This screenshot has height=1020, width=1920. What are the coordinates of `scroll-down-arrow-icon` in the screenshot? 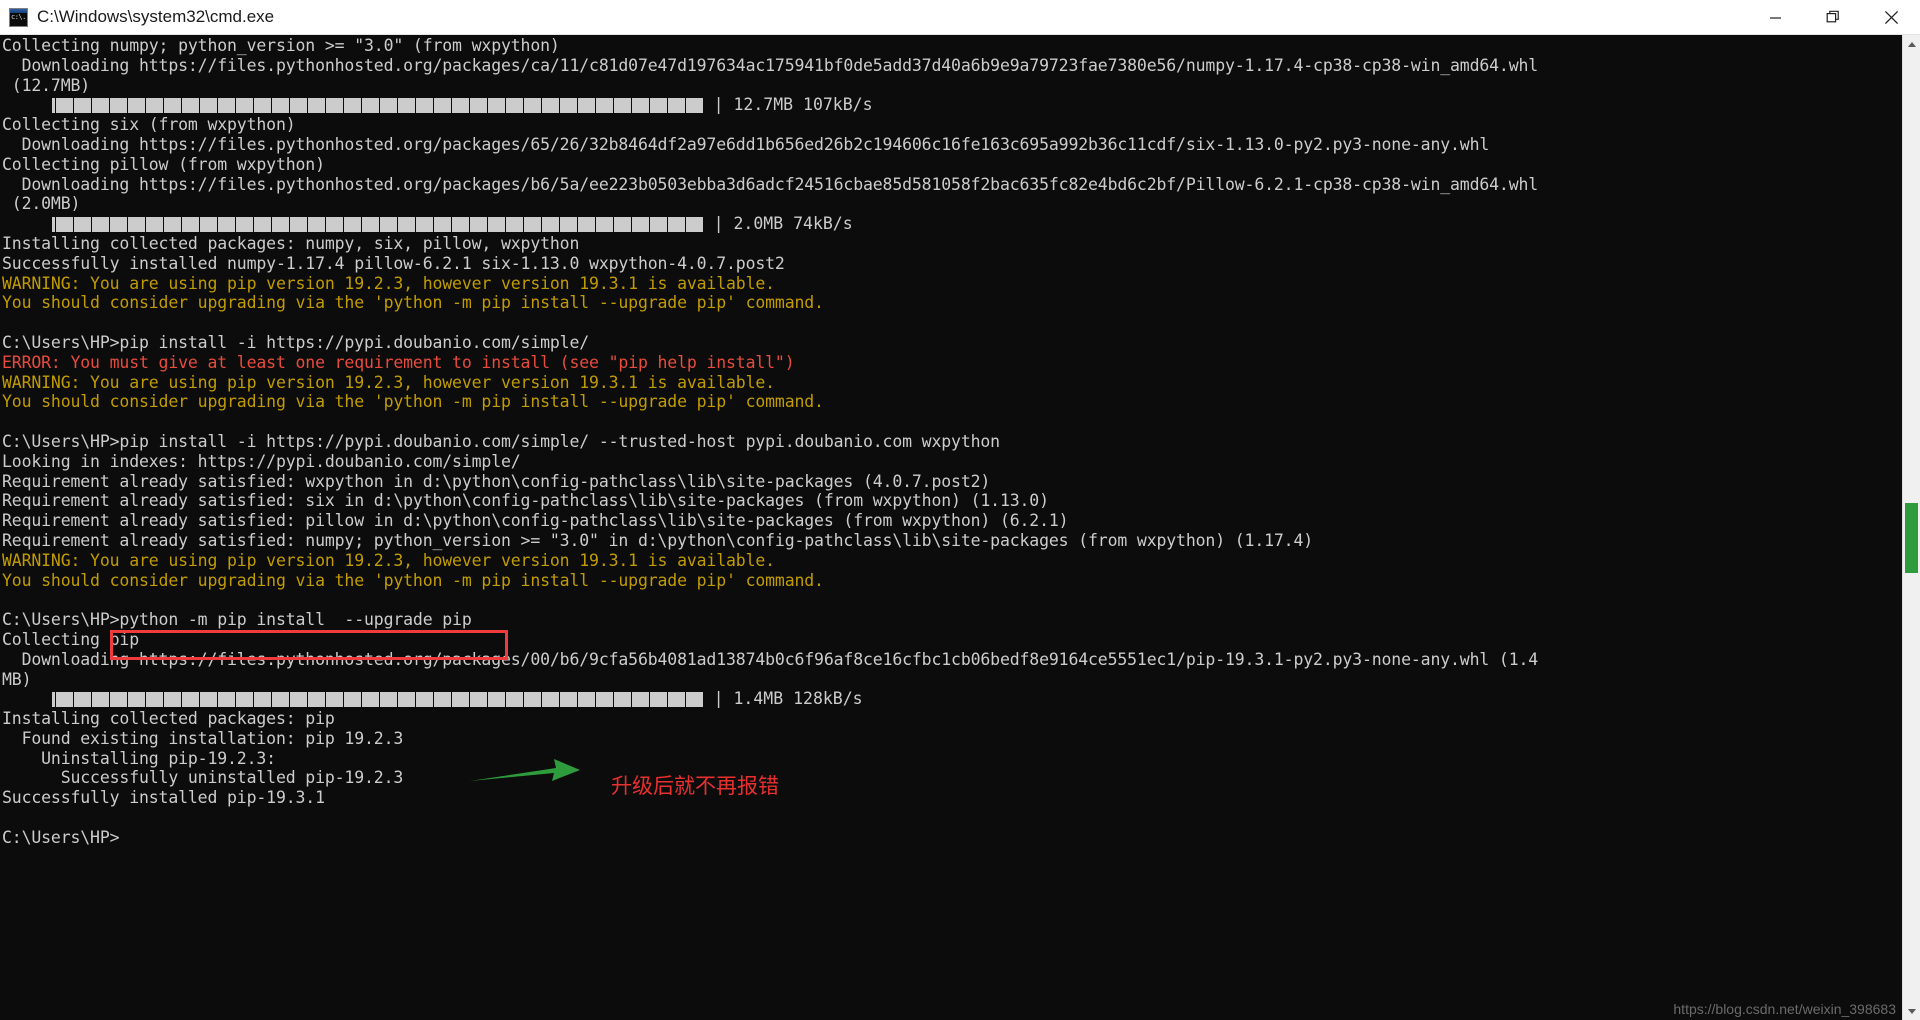 It's located at (1911, 1011).